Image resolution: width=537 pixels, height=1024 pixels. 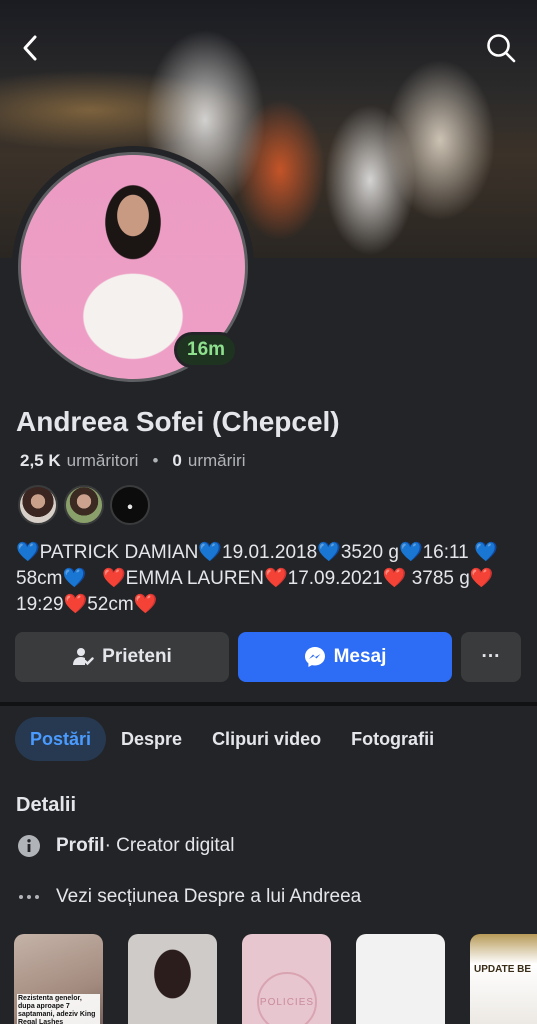 What do you see at coordinates (46, 805) in the screenshot?
I see `details-title: Detalii` at bounding box center [46, 805].